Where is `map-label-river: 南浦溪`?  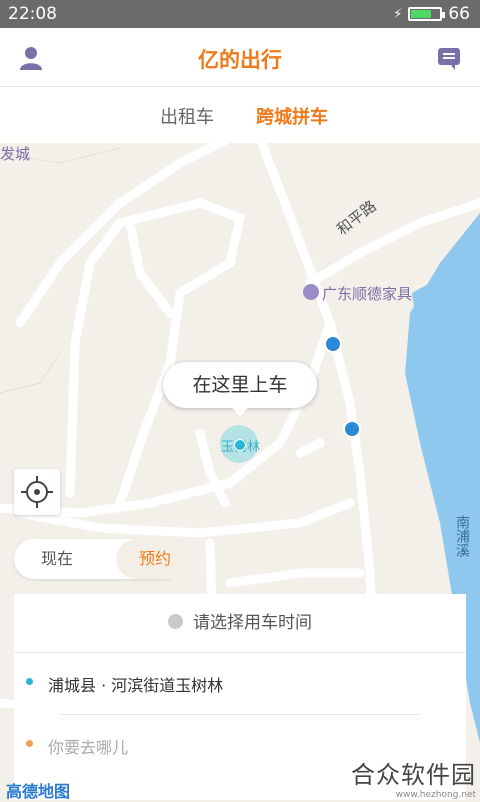
map-label-river: 南浦溪 is located at coordinates (462, 536).